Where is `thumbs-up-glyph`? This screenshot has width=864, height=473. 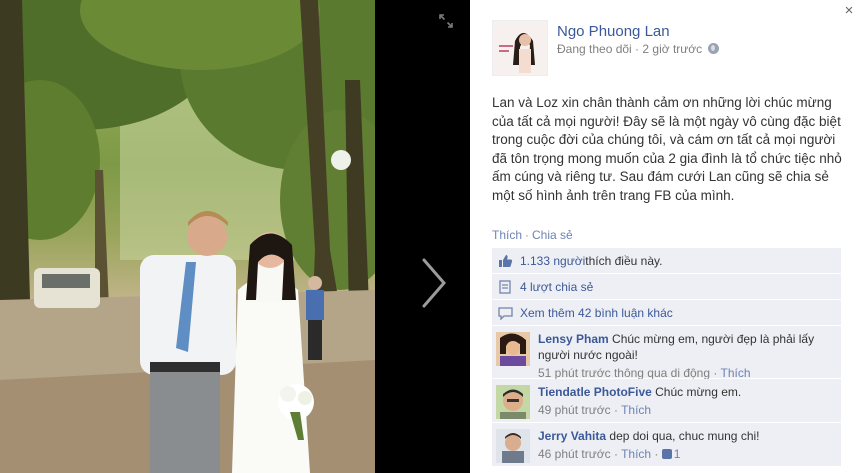 thumbs-up-glyph is located at coordinates (506, 260).